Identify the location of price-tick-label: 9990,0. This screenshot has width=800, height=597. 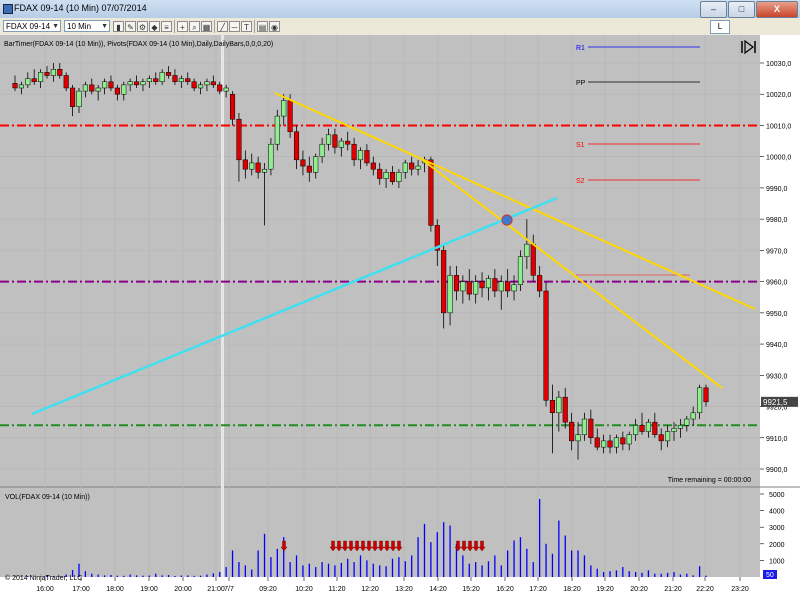
(777, 189).